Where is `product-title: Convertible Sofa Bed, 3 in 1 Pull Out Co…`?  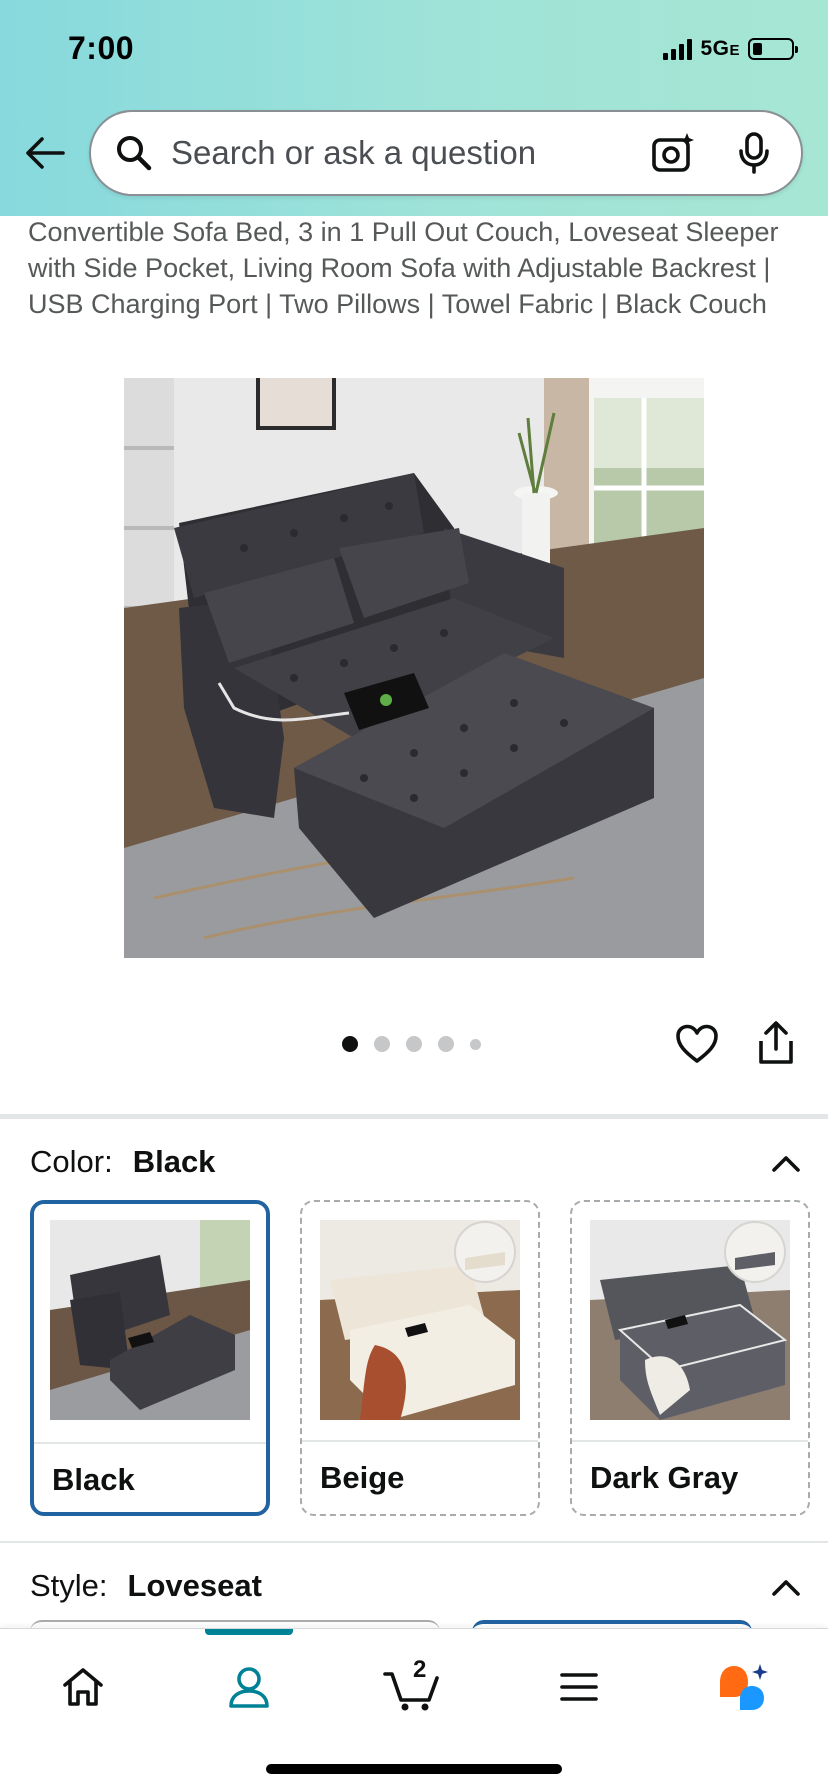
product-title: Convertible Sofa Bed, 3 in 1 Pull Out Co… is located at coordinates (418, 268).